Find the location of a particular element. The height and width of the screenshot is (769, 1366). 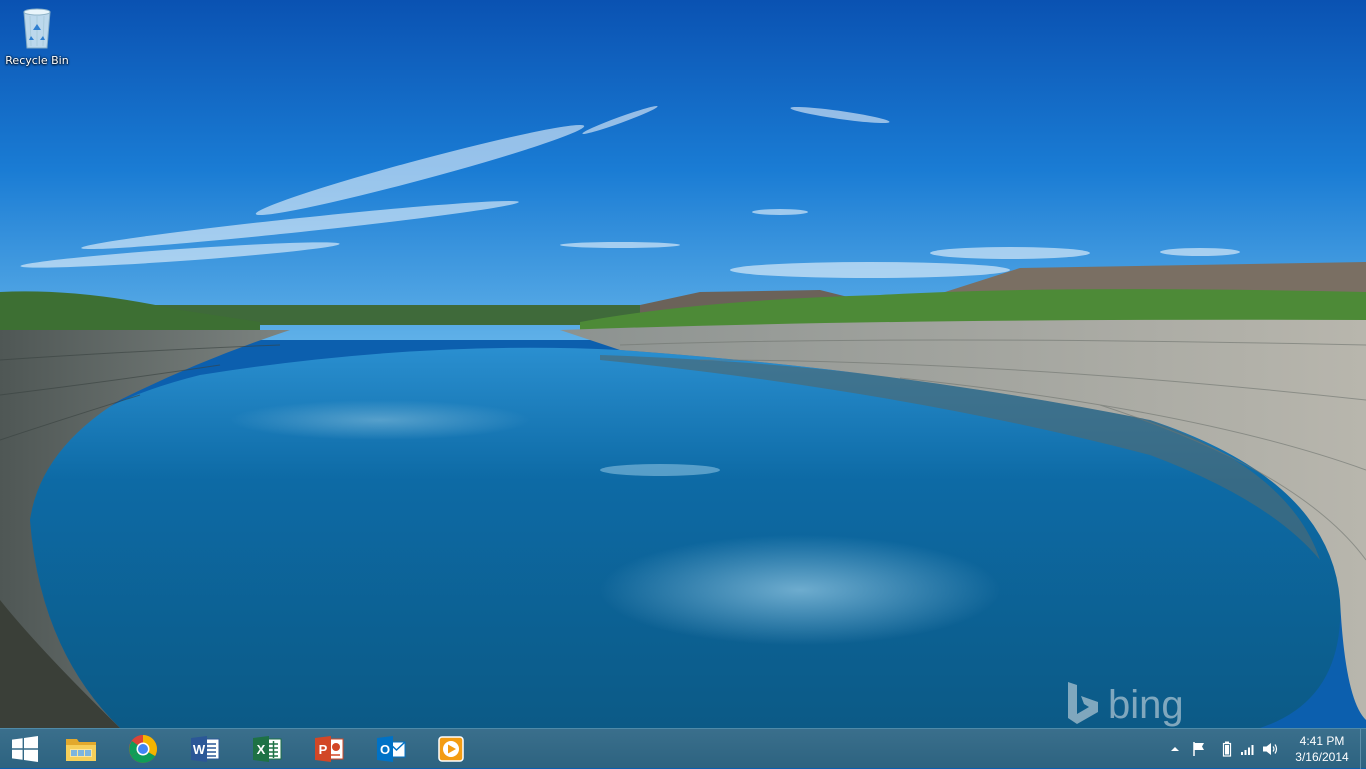

taskbar-outlook: O is located at coordinates (391, 749).